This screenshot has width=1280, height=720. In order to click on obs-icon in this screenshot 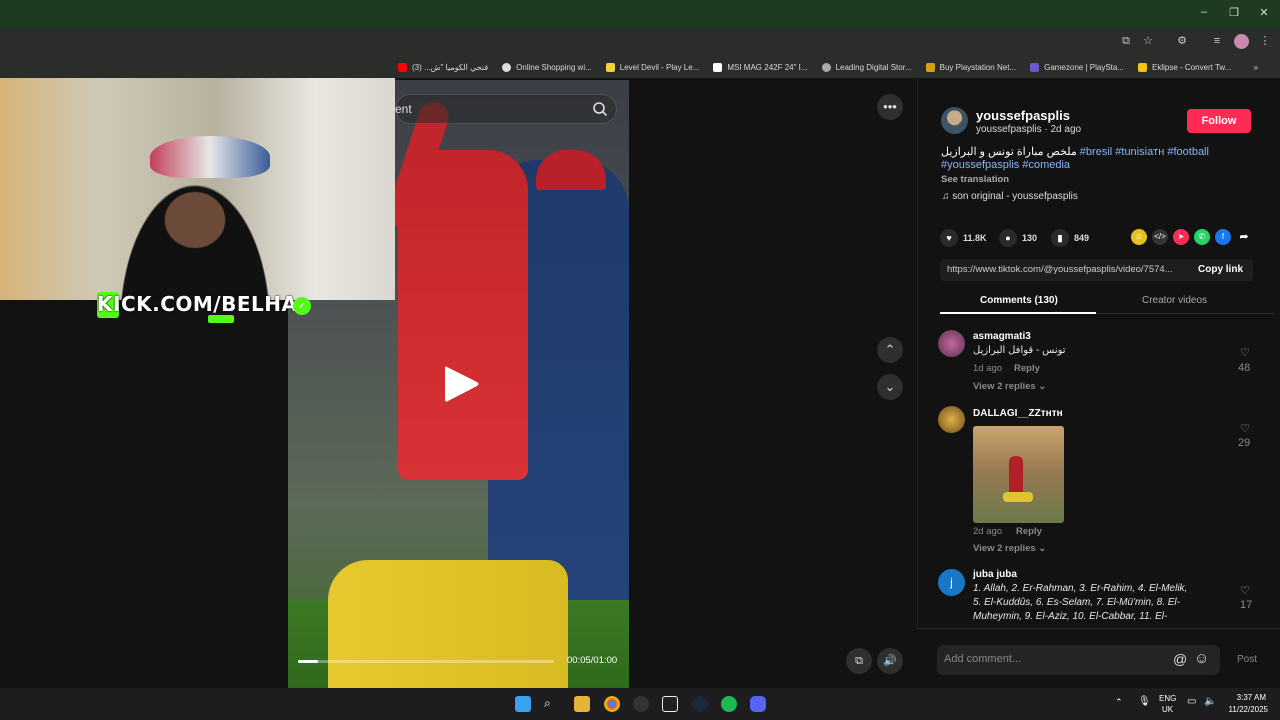, I will do `click(641, 704)`.